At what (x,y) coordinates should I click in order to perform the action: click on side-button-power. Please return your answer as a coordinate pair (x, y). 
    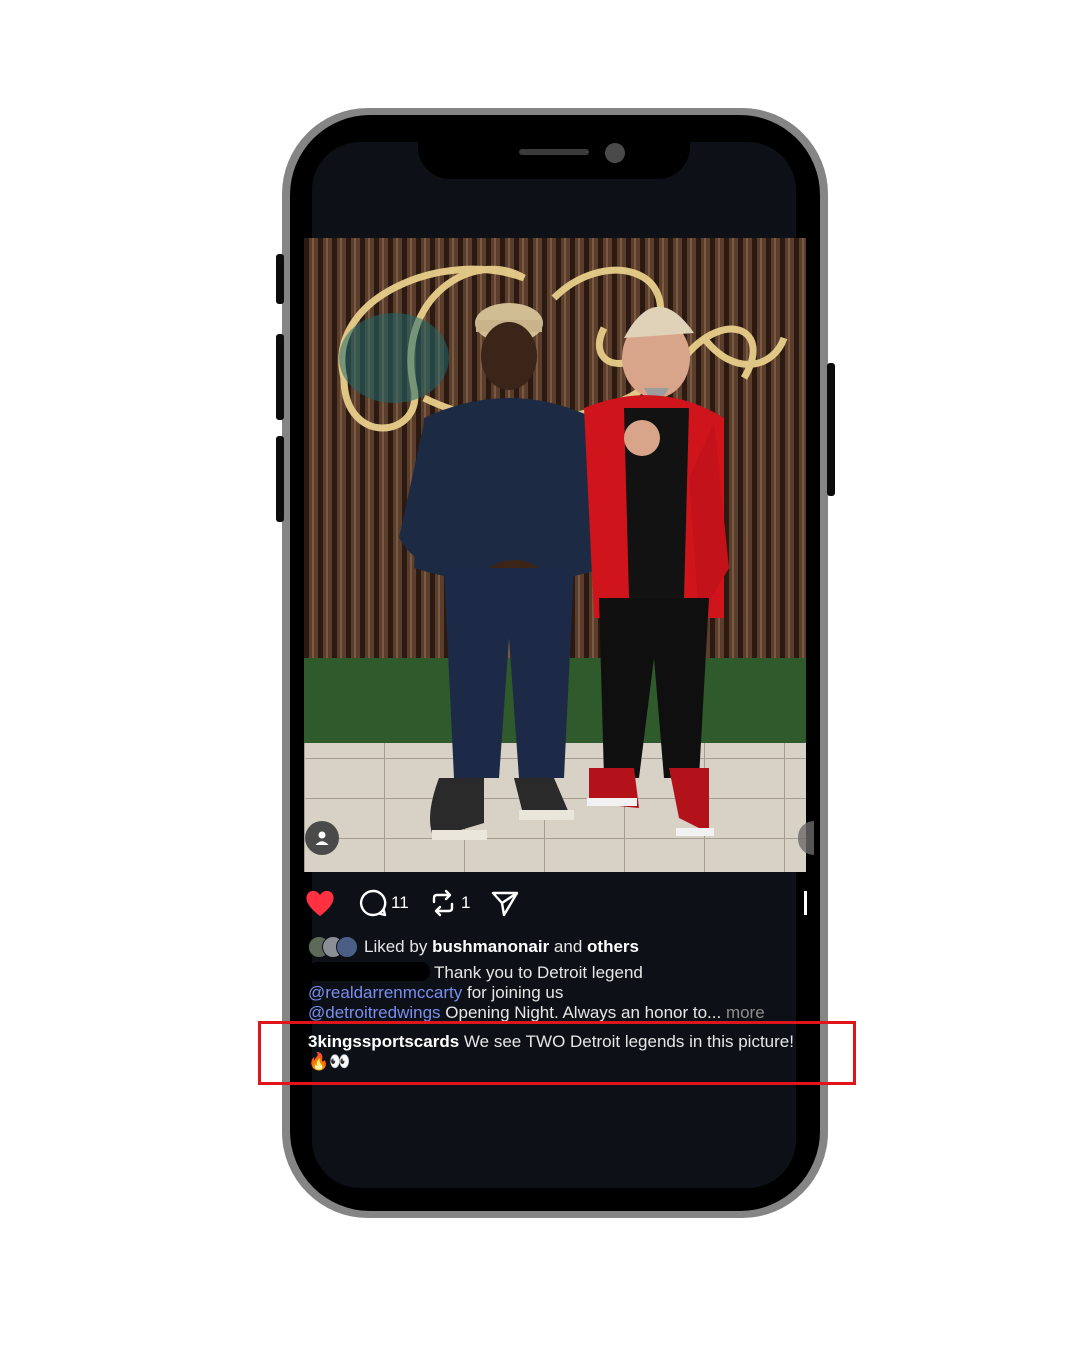
    Looking at the image, I should click on (831, 429).